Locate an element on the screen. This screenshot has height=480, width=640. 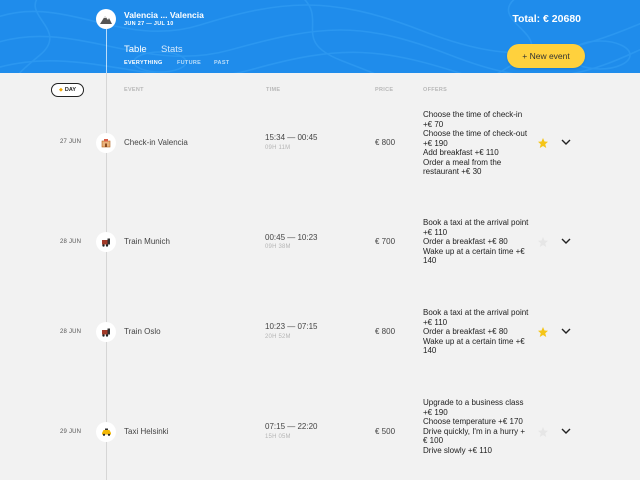
offer-item: Drive quickly, I'm in a hurry +€ 100 is located at coordinates (474, 436).